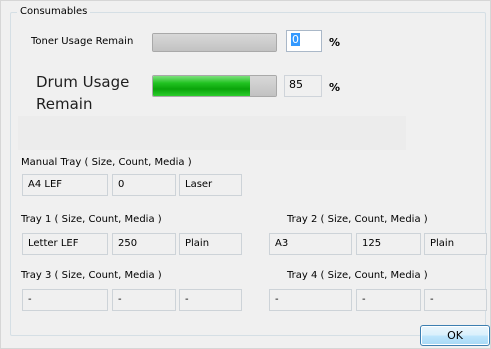  Describe the element at coordinates (65, 185) in the screenshot. I see `manual-tray-size-field: A4 LEF` at that location.